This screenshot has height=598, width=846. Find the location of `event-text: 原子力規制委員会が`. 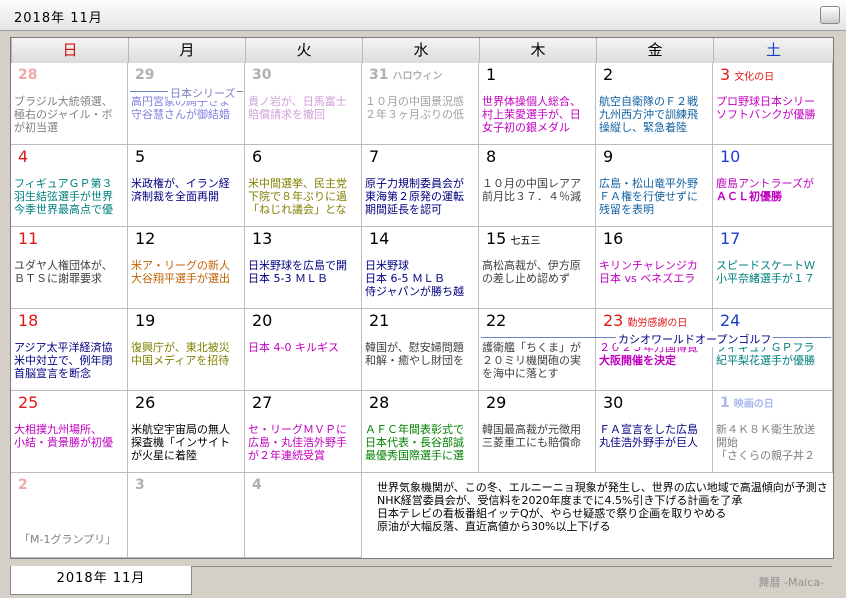

event-text: 原子力規制委員会が is located at coordinates (414, 183).